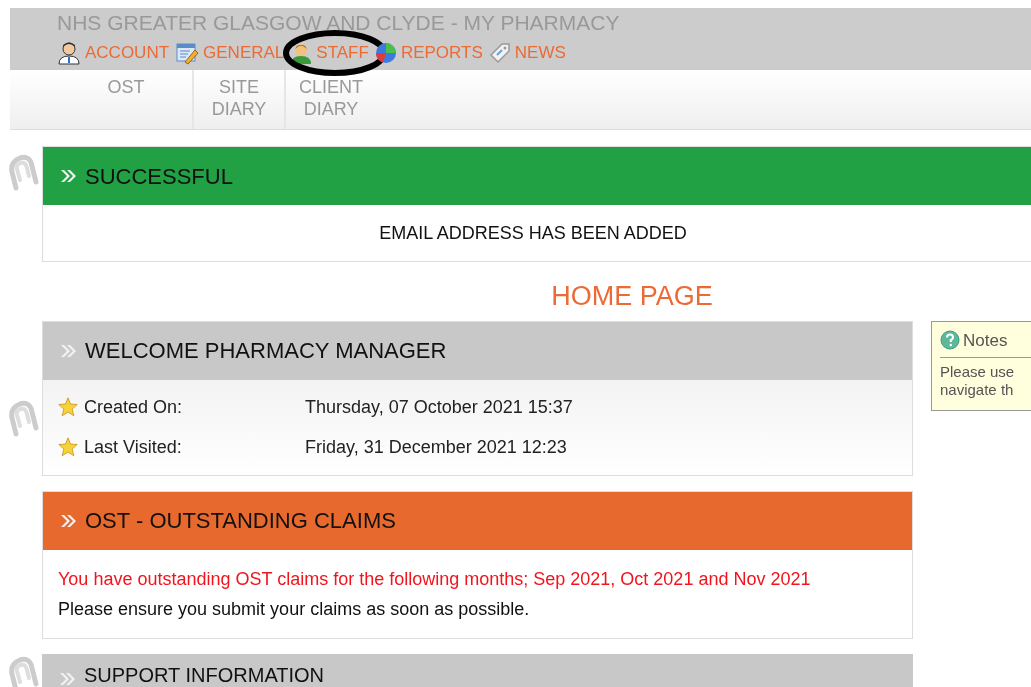 Image resolution: width=1031 pixels, height=687 pixels. I want to click on chart-icon, so click(385, 52).